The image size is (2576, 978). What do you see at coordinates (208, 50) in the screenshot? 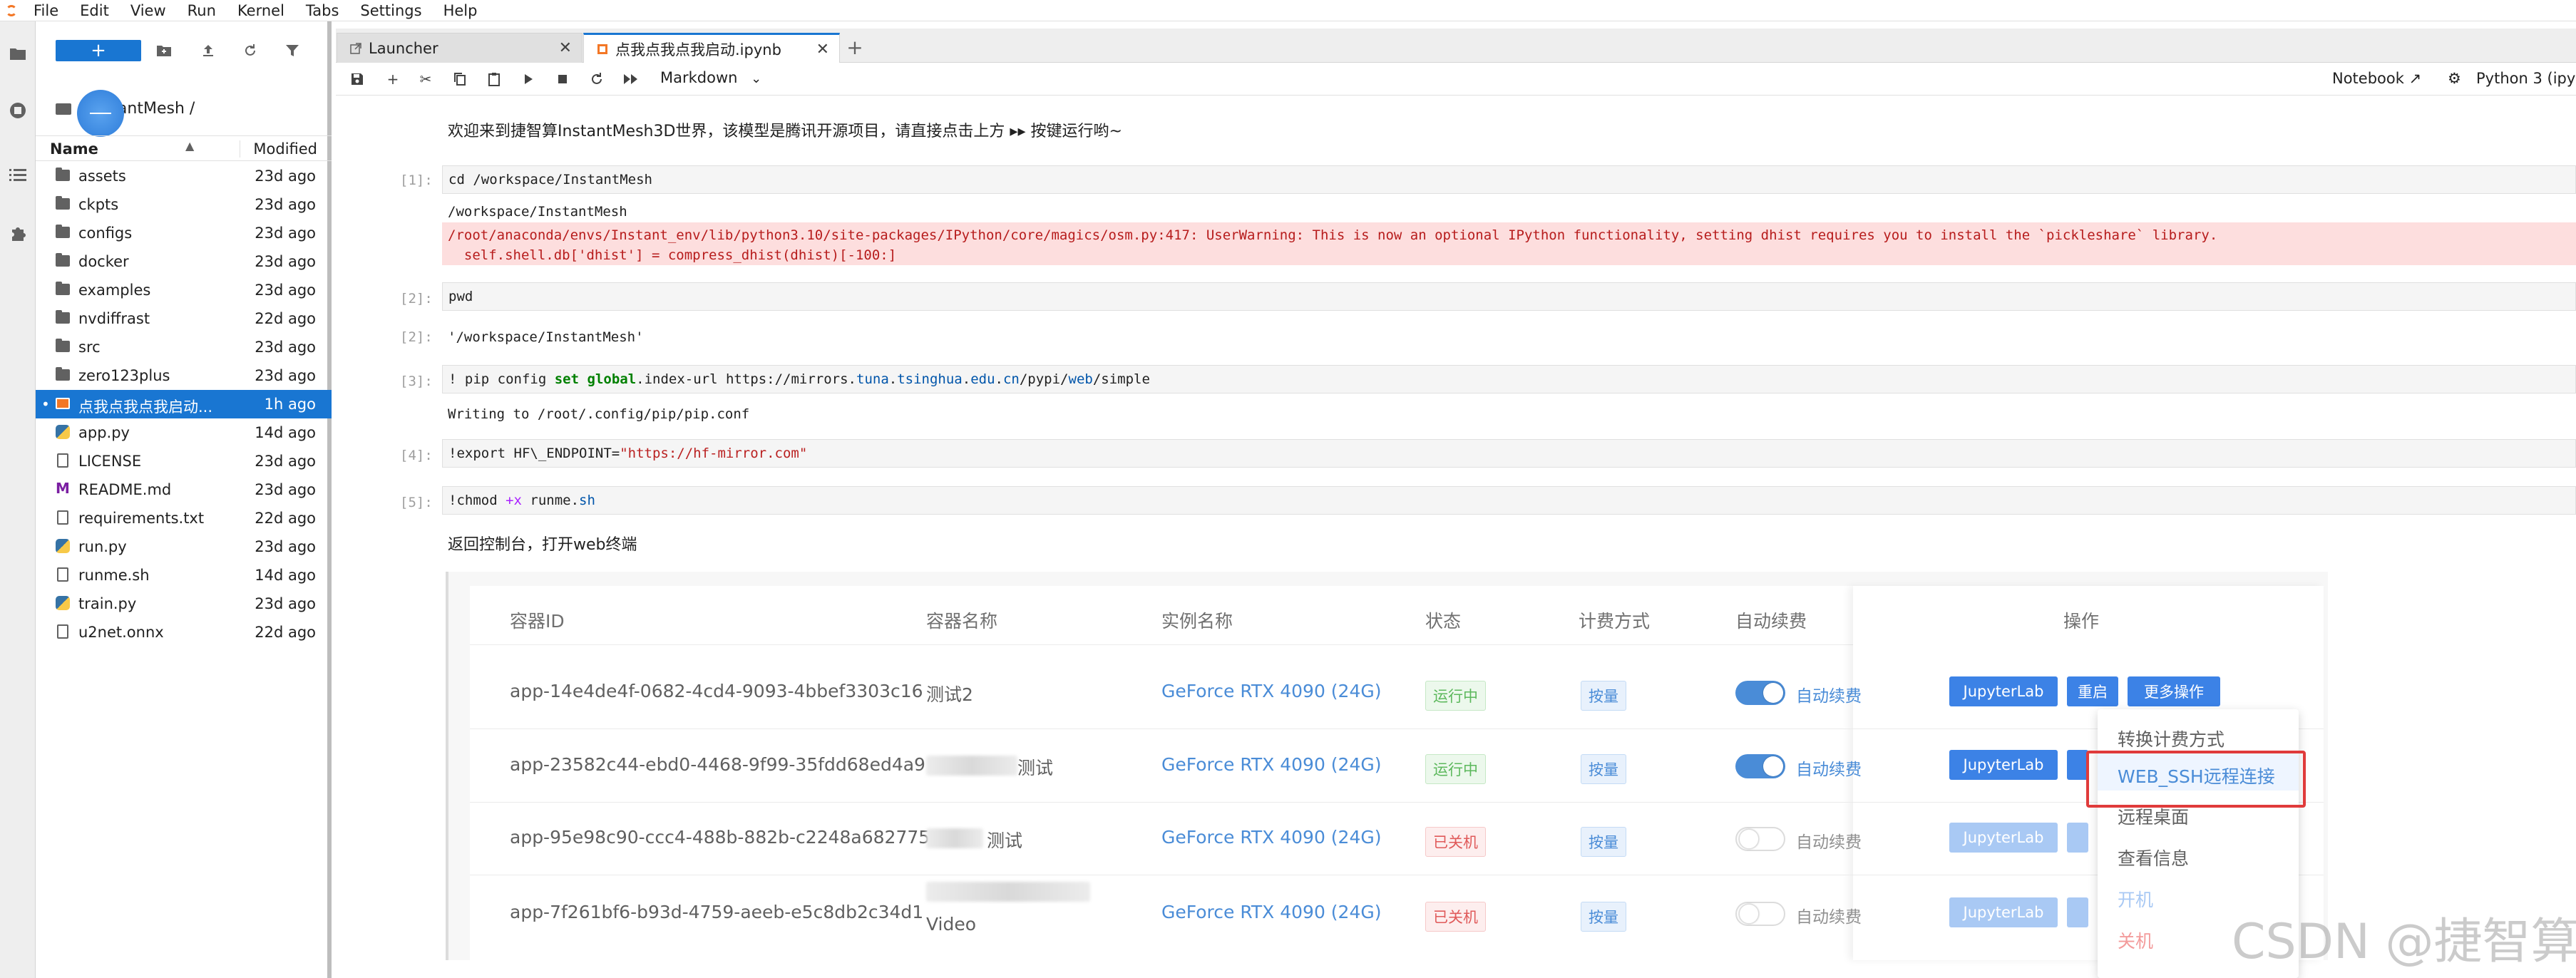
I see `upload-icon` at bounding box center [208, 50].